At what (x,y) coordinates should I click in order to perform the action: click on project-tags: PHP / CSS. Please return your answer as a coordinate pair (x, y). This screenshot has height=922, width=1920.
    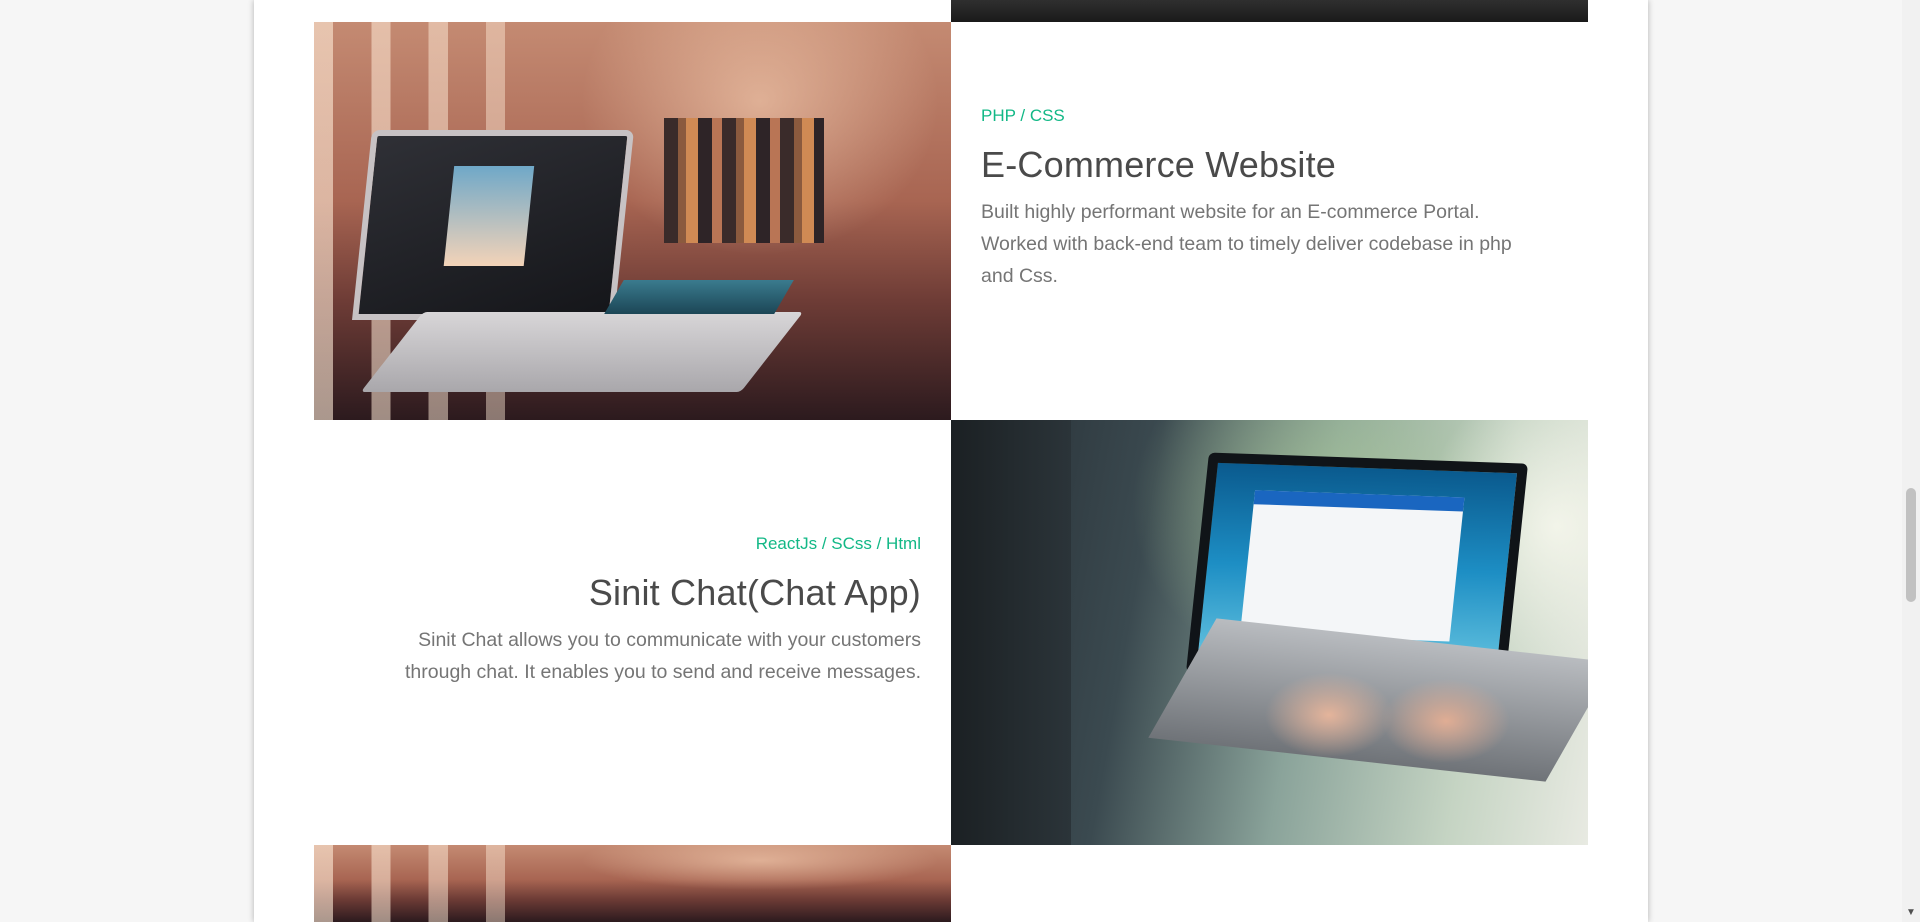
    Looking at the image, I should click on (1023, 115).